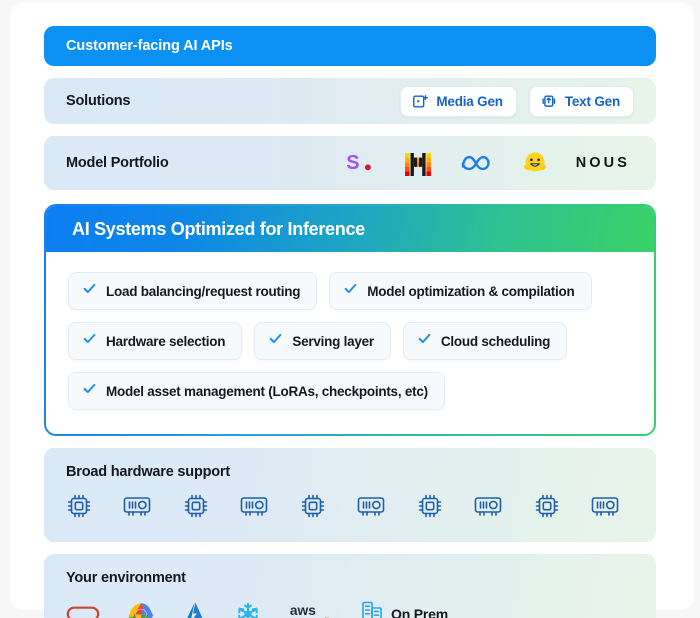 This screenshot has width=700, height=618. I want to click on chip-label: Serving layer, so click(333, 341).